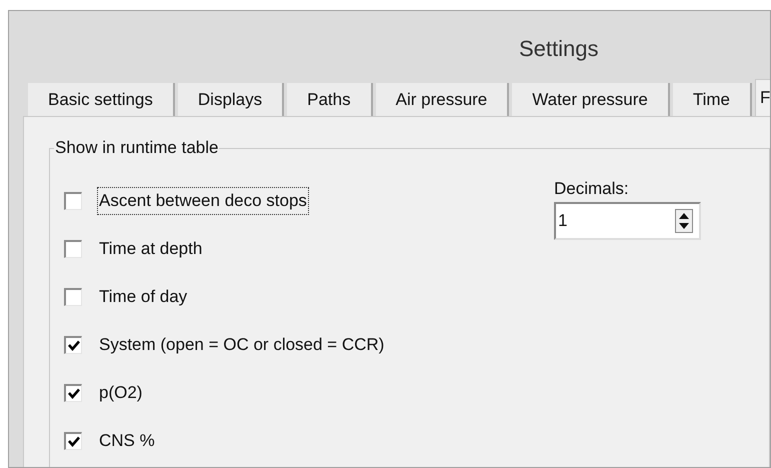  I want to click on tab: Displays, so click(231, 99).